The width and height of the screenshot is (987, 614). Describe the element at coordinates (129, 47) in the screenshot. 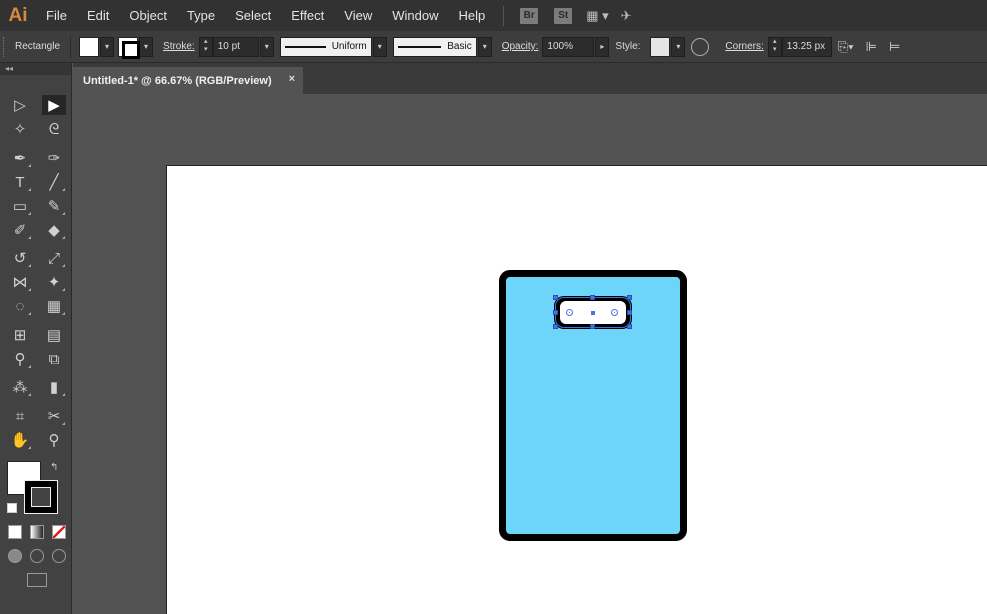

I see `stroke-swatch` at that location.